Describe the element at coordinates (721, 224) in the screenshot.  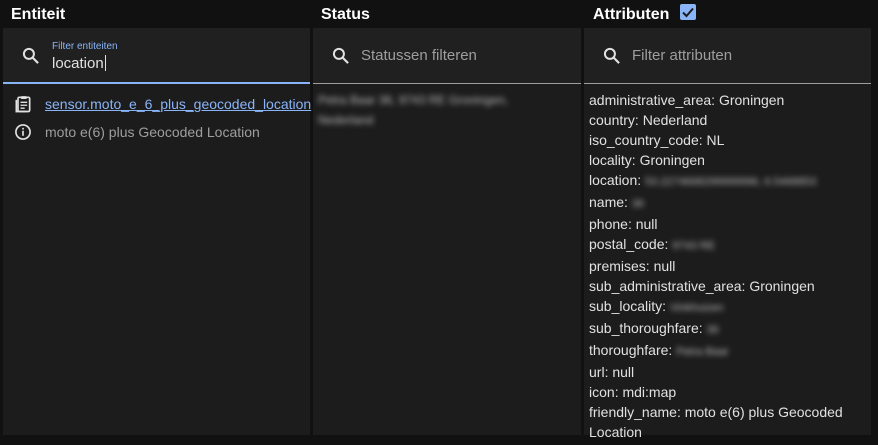
I see `attribute-row: phone: null` at that location.